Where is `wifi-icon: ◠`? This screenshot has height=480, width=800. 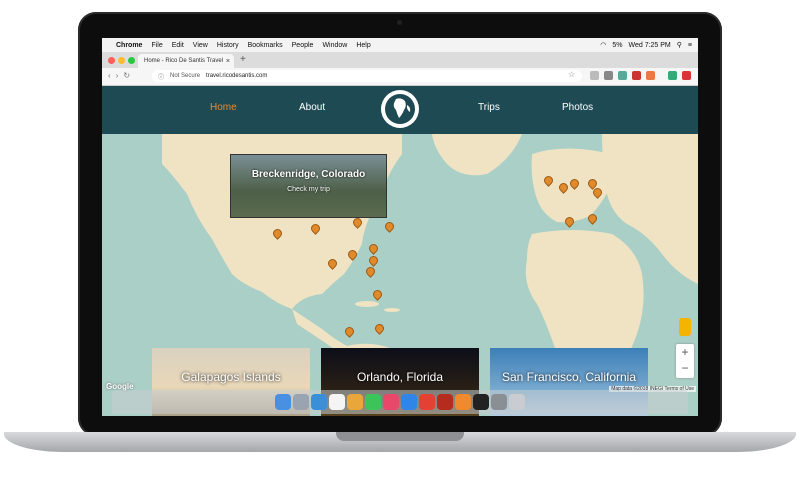 wifi-icon: ◠ is located at coordinates (603, 45).